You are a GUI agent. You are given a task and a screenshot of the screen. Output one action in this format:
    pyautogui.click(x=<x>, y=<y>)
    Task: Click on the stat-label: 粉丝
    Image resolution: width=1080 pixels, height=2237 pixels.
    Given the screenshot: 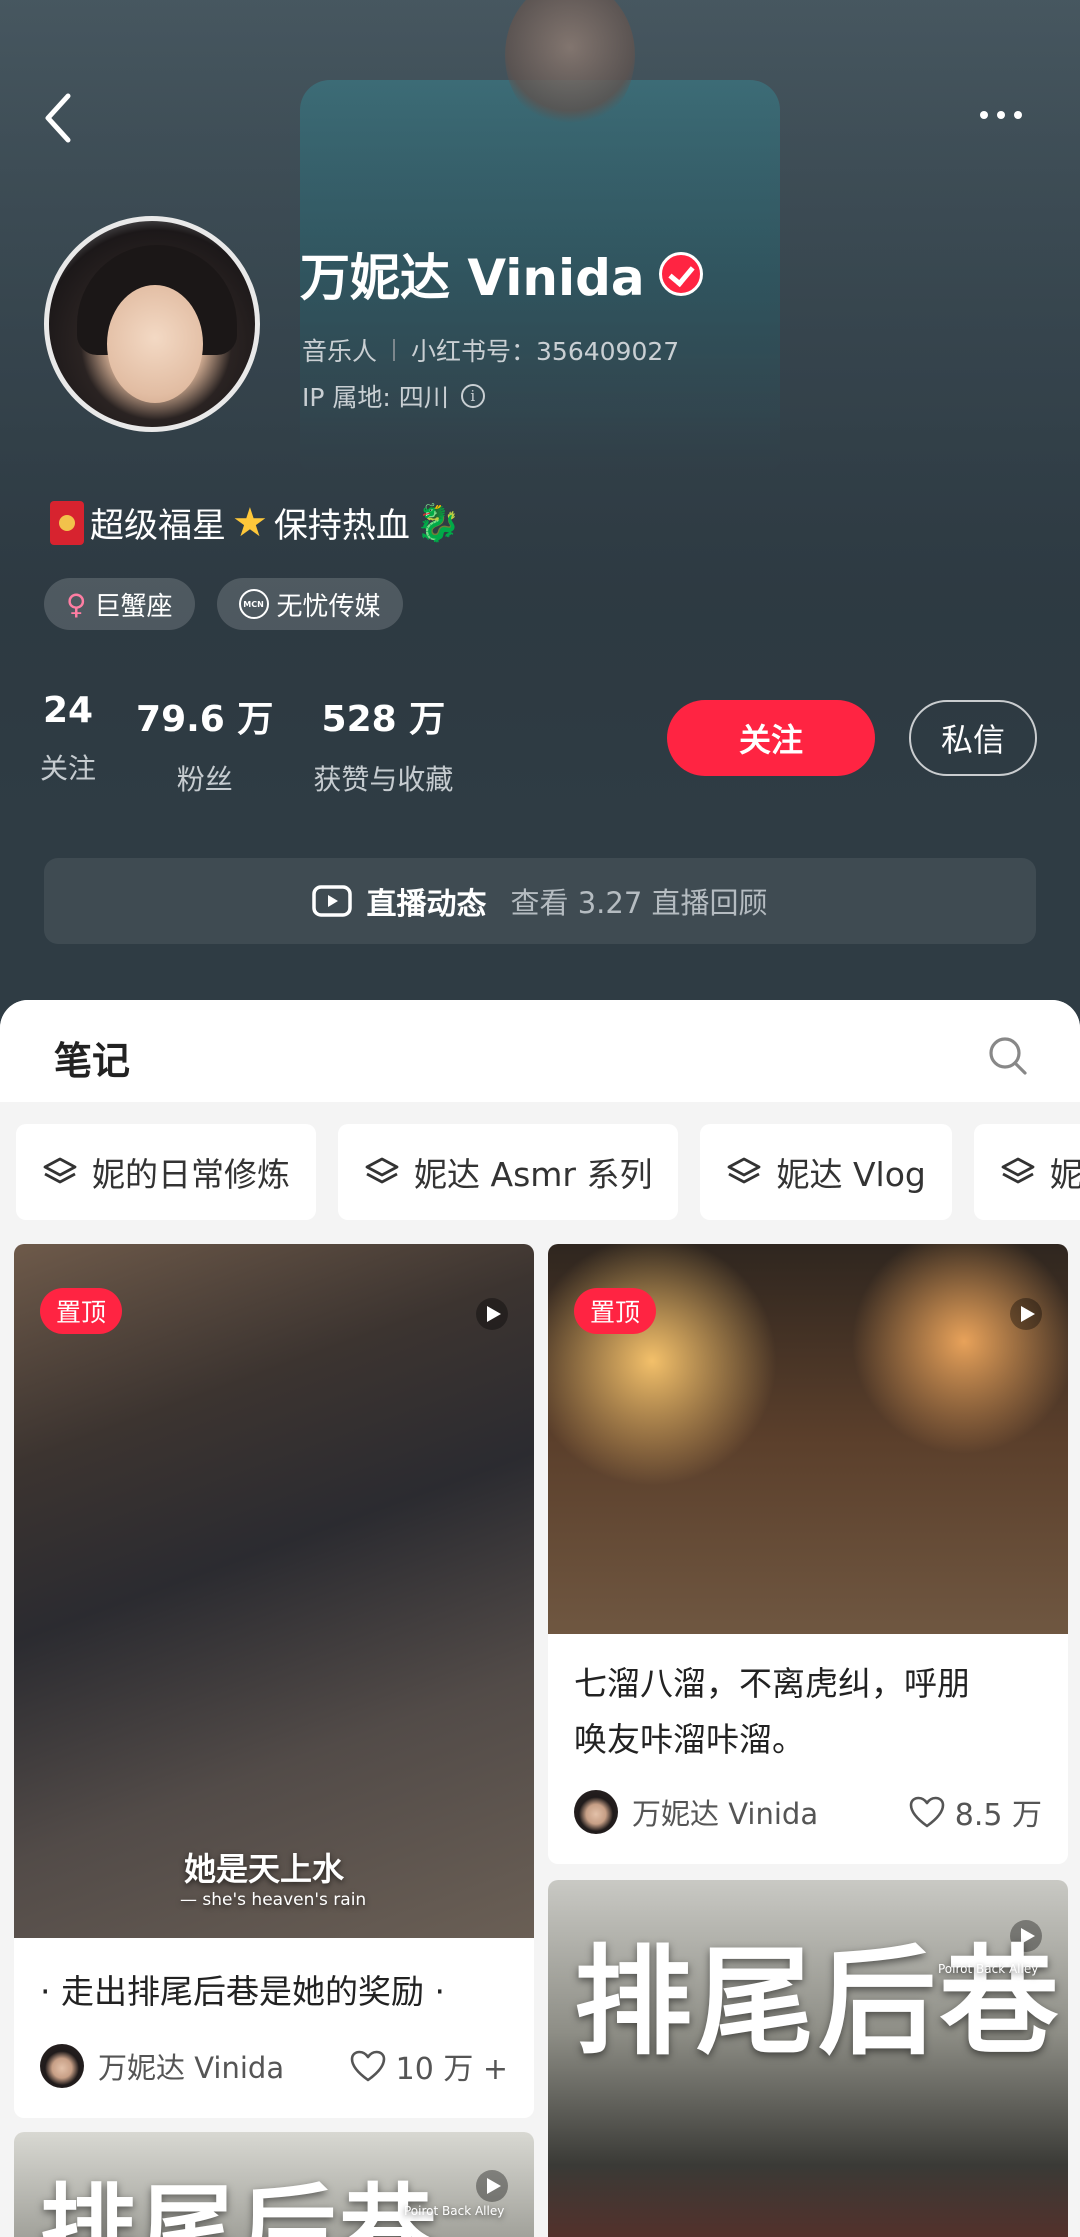 What is the action you would take?
    pyautogui.click(x=204, y=779)
    